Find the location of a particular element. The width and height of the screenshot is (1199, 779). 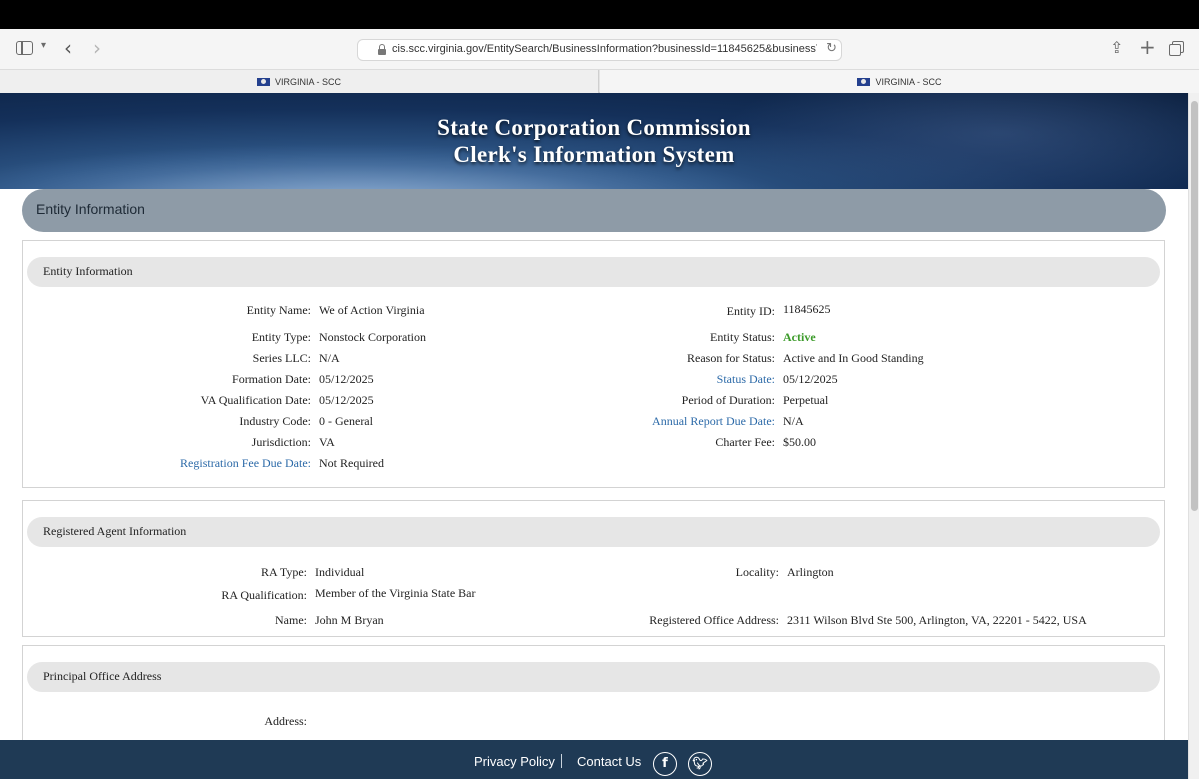

scrollbar-thumb is located at coordinates (1194, 306).